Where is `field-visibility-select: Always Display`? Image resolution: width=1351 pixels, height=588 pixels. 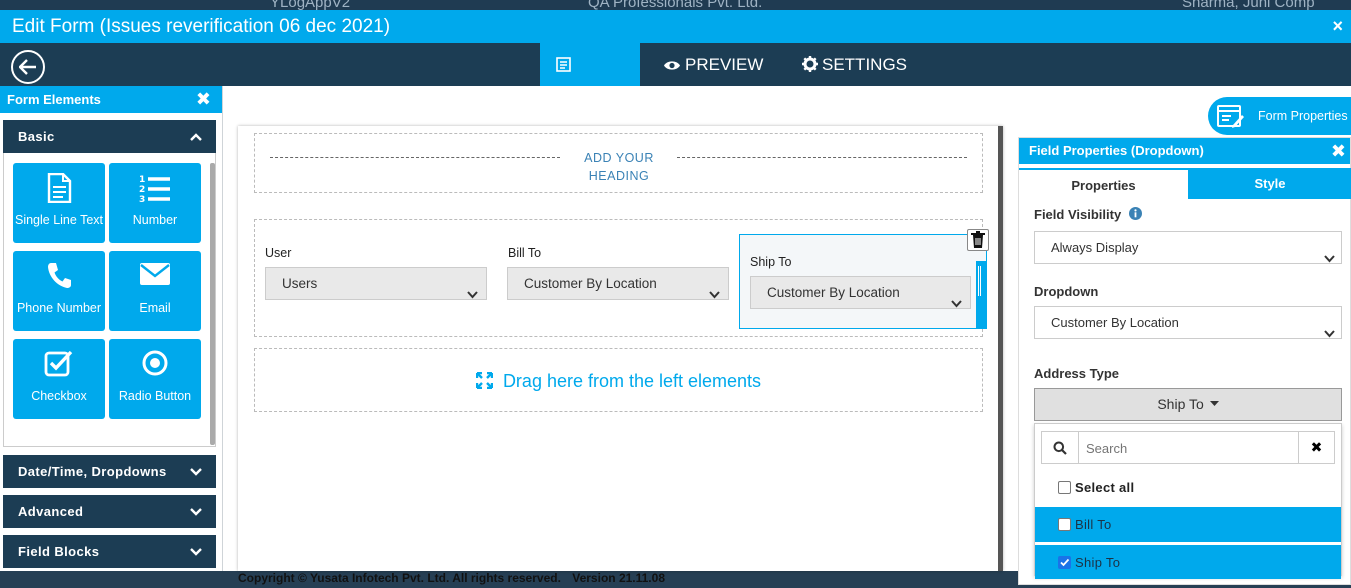
field-visibility-select: Always Display is located at coordinates (1188, 247).